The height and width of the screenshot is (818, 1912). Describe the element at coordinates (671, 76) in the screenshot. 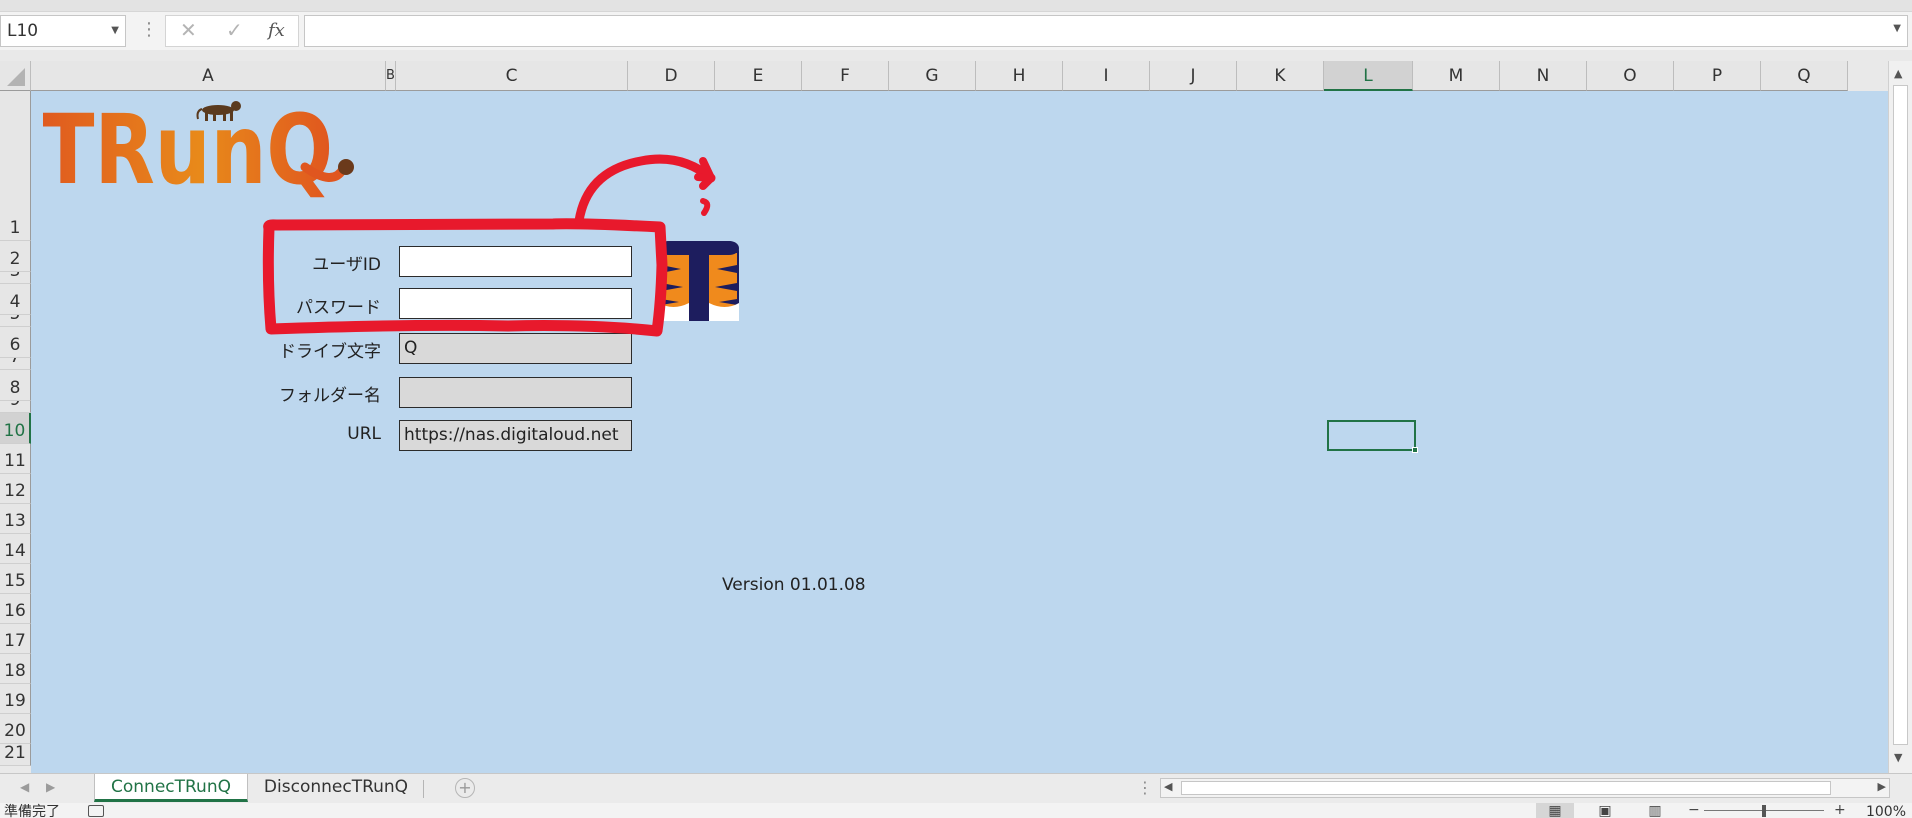

I see `column-header-d: D` at that location.